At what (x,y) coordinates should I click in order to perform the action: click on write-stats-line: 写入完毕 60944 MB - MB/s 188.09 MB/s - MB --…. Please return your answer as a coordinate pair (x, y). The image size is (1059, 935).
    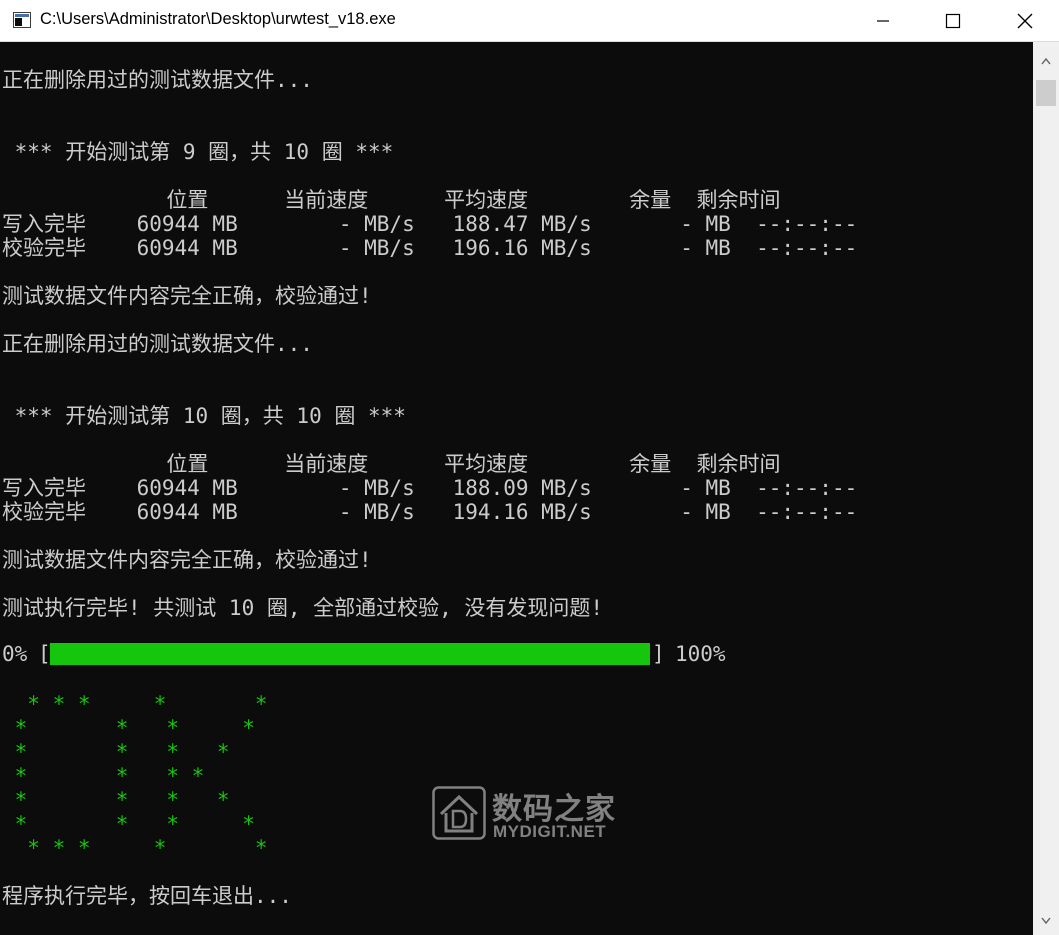
    Looking at the image, I should click on (430, 488).